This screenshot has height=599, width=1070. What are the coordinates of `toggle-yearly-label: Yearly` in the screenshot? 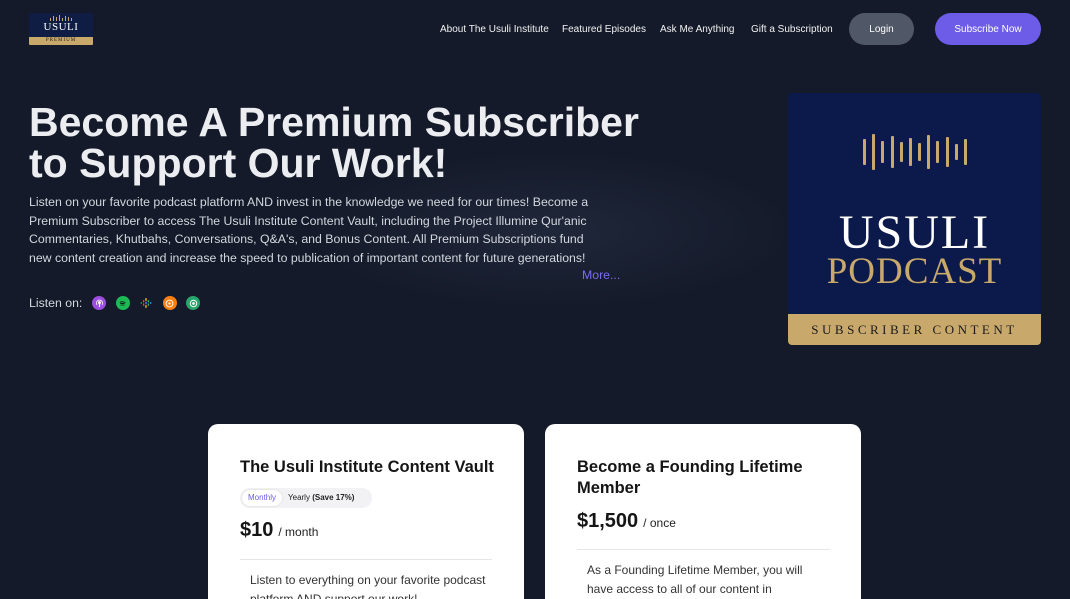 It's located at (299, 497).